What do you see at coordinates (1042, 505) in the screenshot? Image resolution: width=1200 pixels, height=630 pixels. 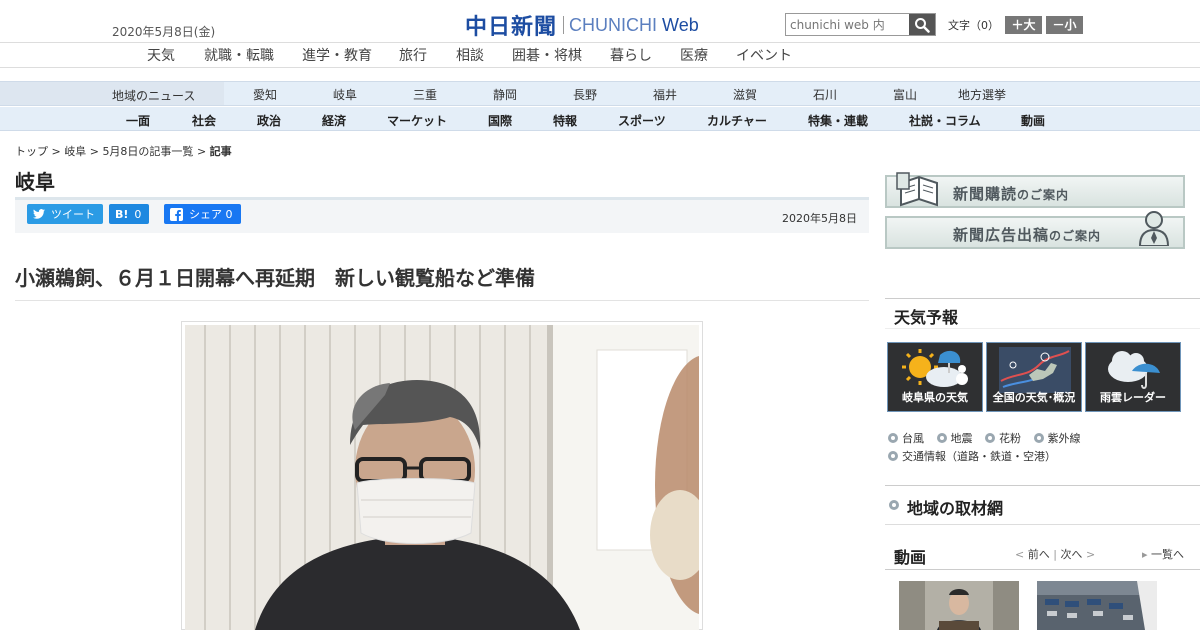 I see `region-network-header: 地域の取材網` at bounding box center [1042, 505].